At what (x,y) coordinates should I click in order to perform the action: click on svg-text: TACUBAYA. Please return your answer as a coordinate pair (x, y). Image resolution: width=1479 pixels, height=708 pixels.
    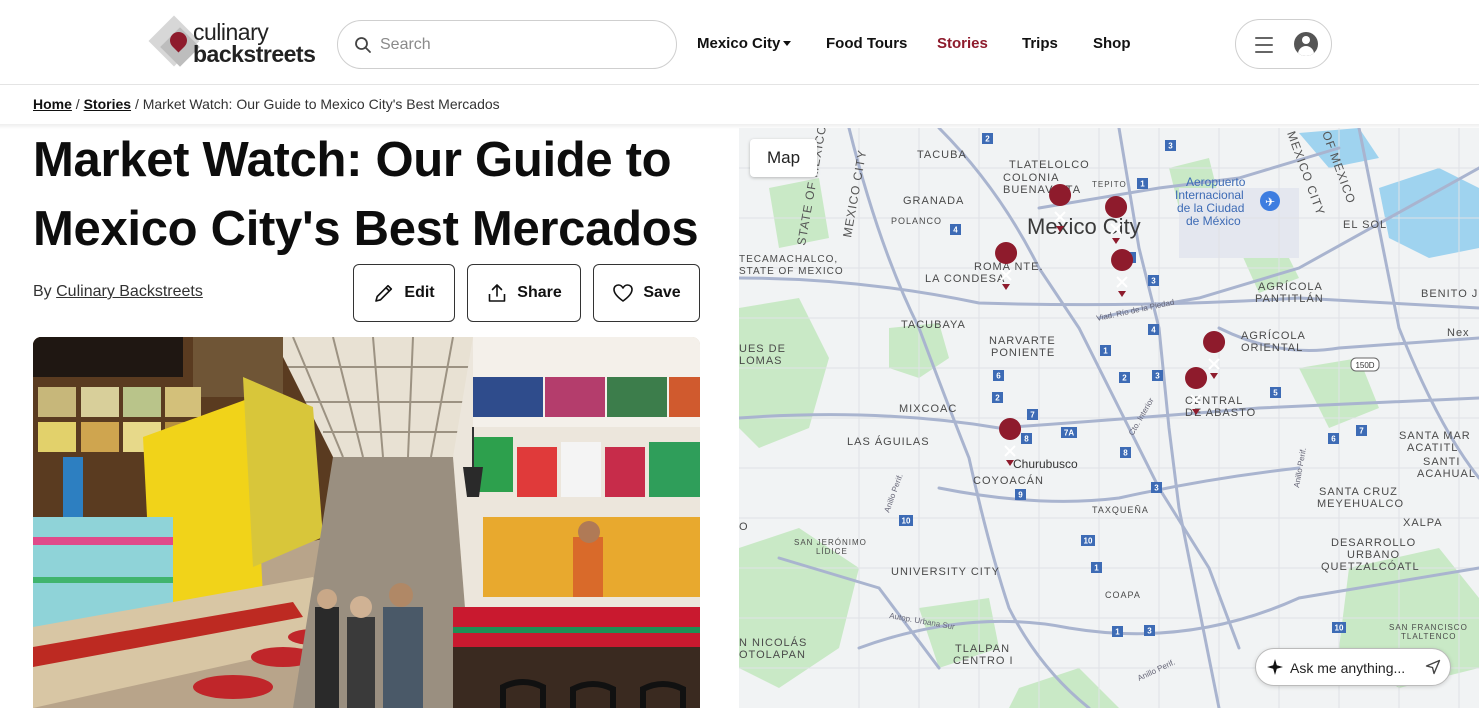
    Looking at the image, I should click on (933, 325).